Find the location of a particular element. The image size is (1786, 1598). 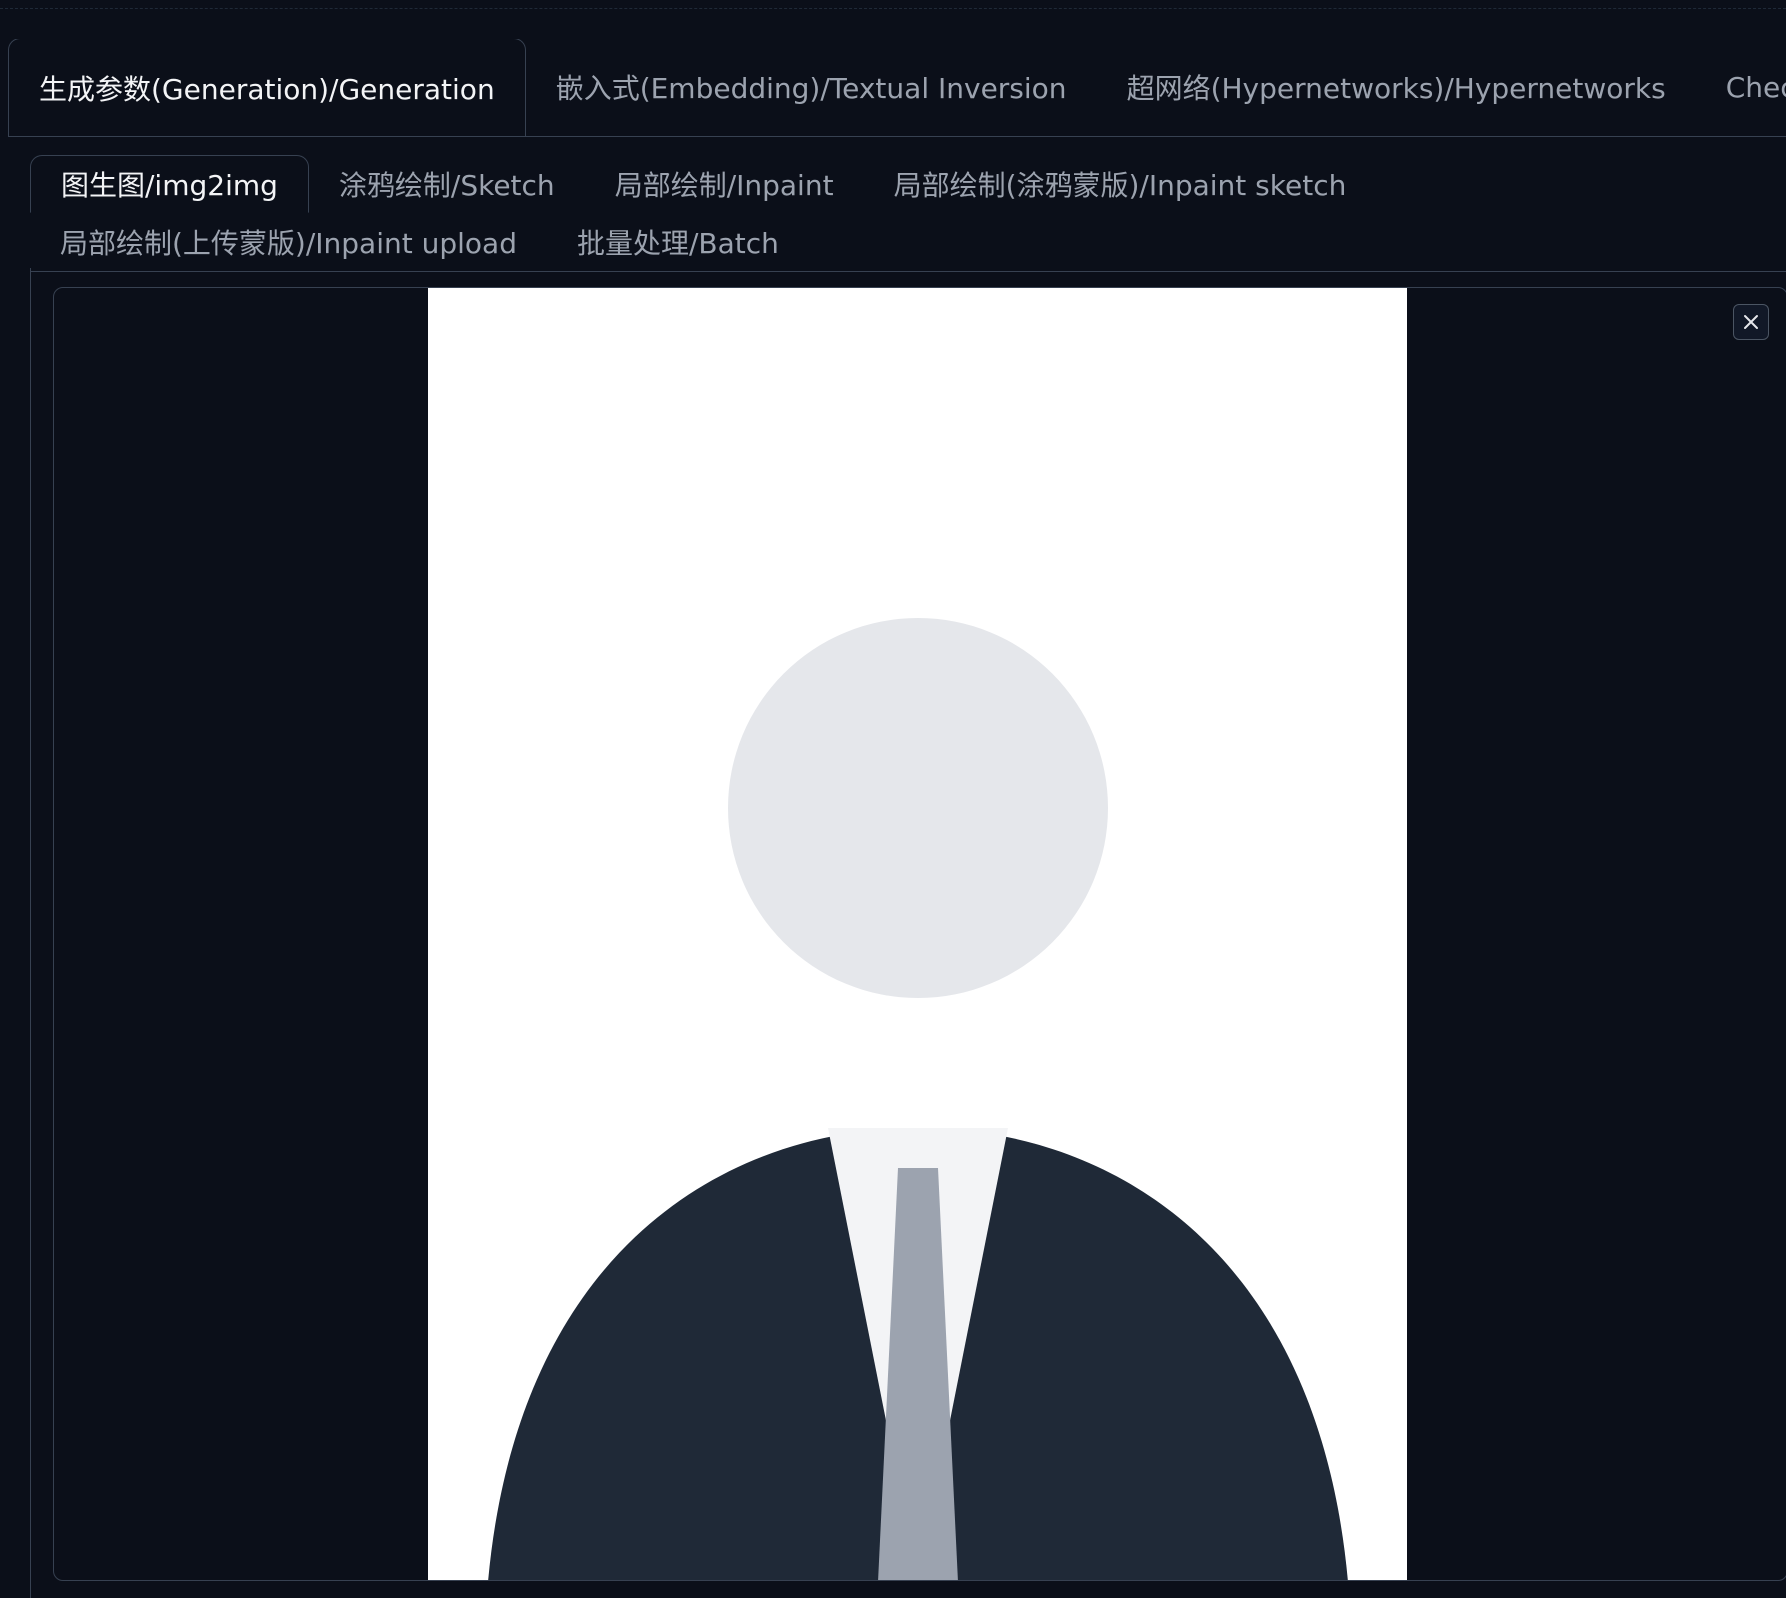

tab-generation: 生成参数(Generation)/Generation is located at coordinates (267, 87).